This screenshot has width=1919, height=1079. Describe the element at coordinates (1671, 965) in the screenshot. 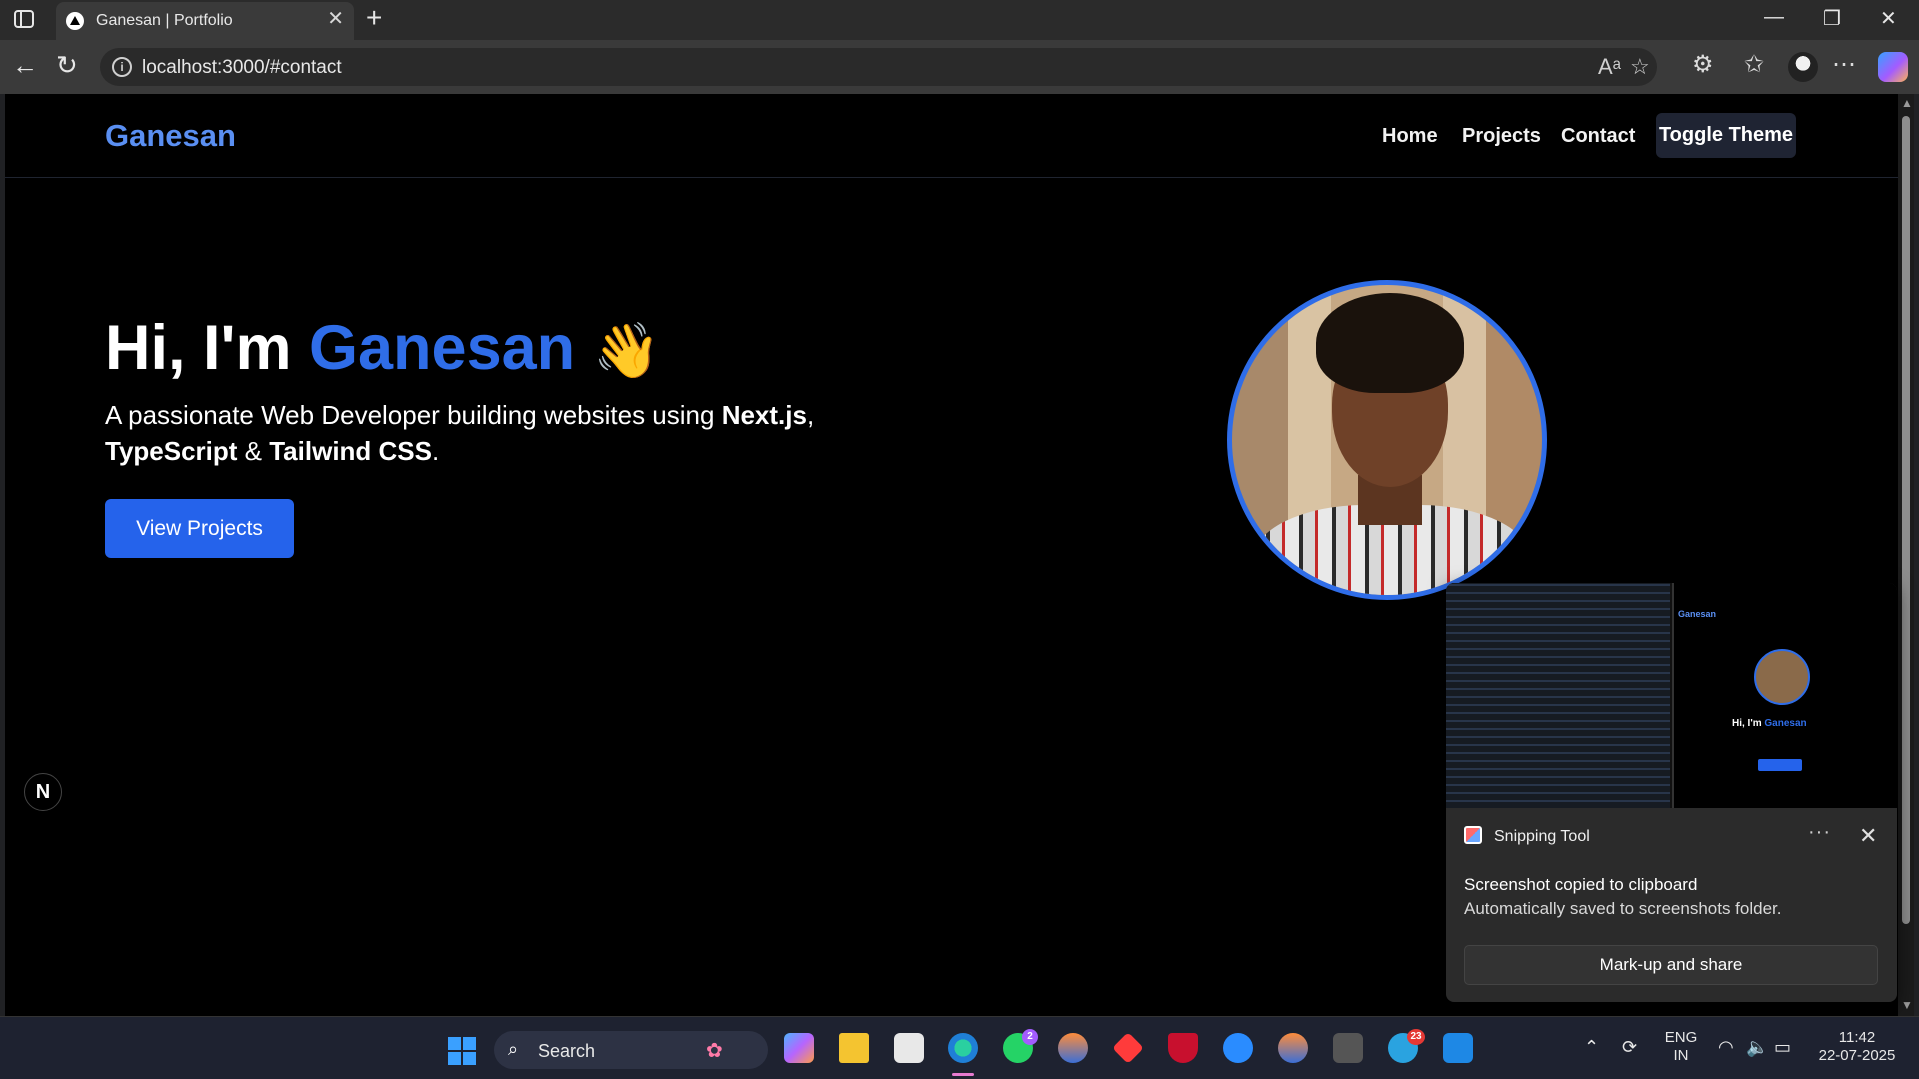

I see `markup-share-button: Mark-up and share` at that location.